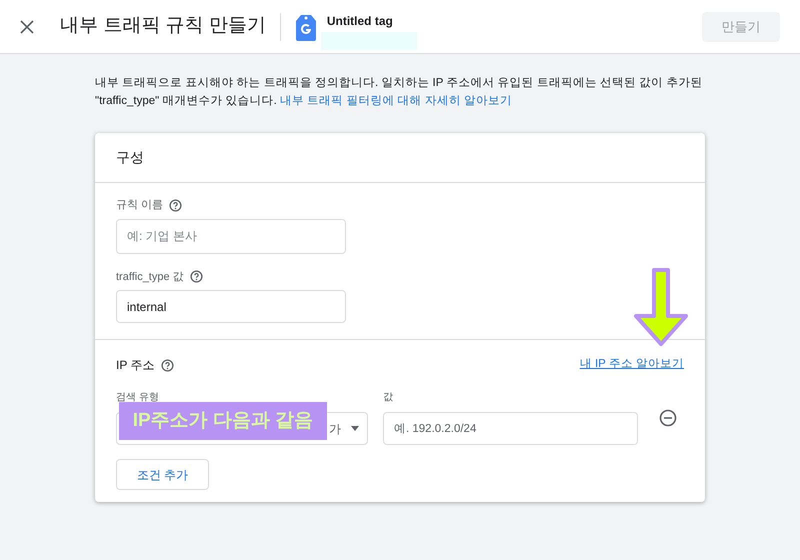  Describe the element at coordinates (130, 157) in the screenshot. I see `card-title: 구성` at that location.